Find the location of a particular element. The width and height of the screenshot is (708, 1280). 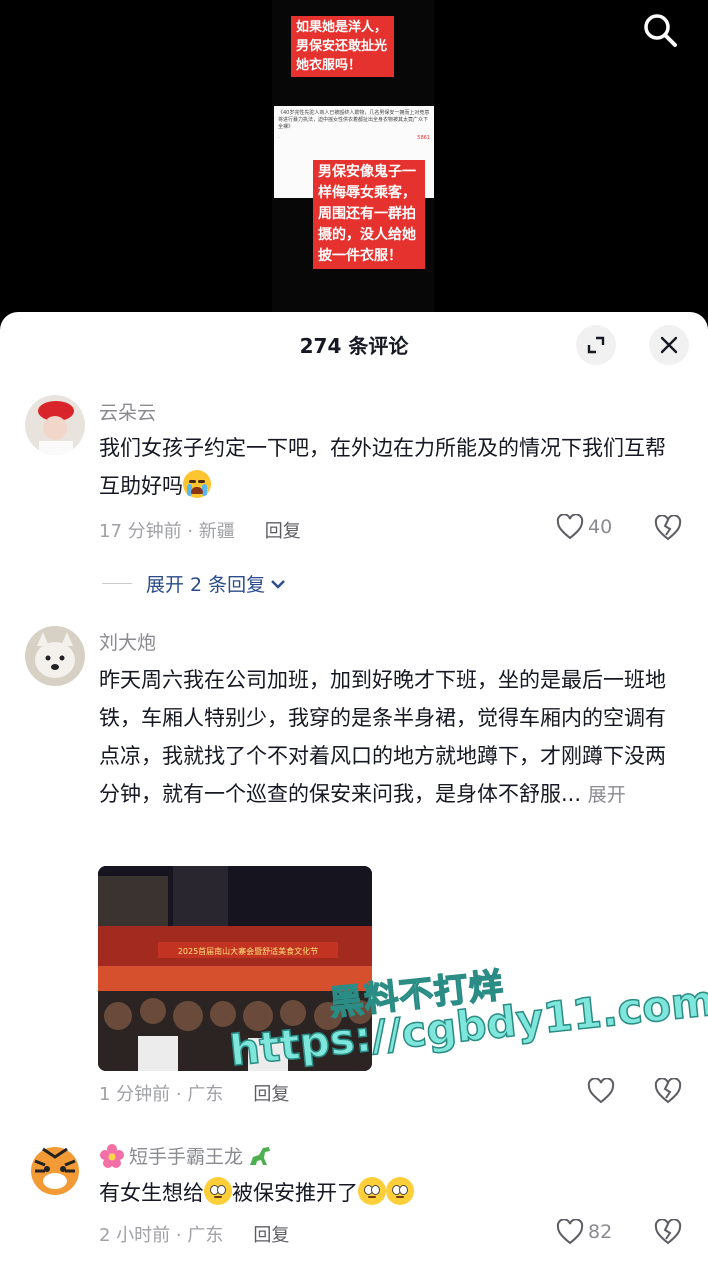

like-button: 40 is located at coordinates (584, 527).